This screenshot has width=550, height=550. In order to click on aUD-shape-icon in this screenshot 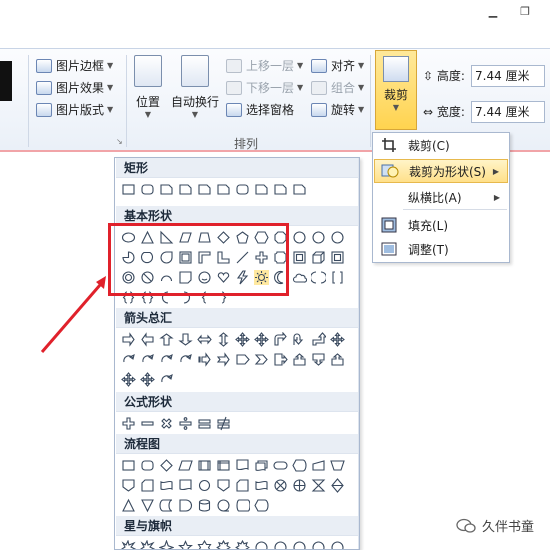, I will do `click(223, 339)`.